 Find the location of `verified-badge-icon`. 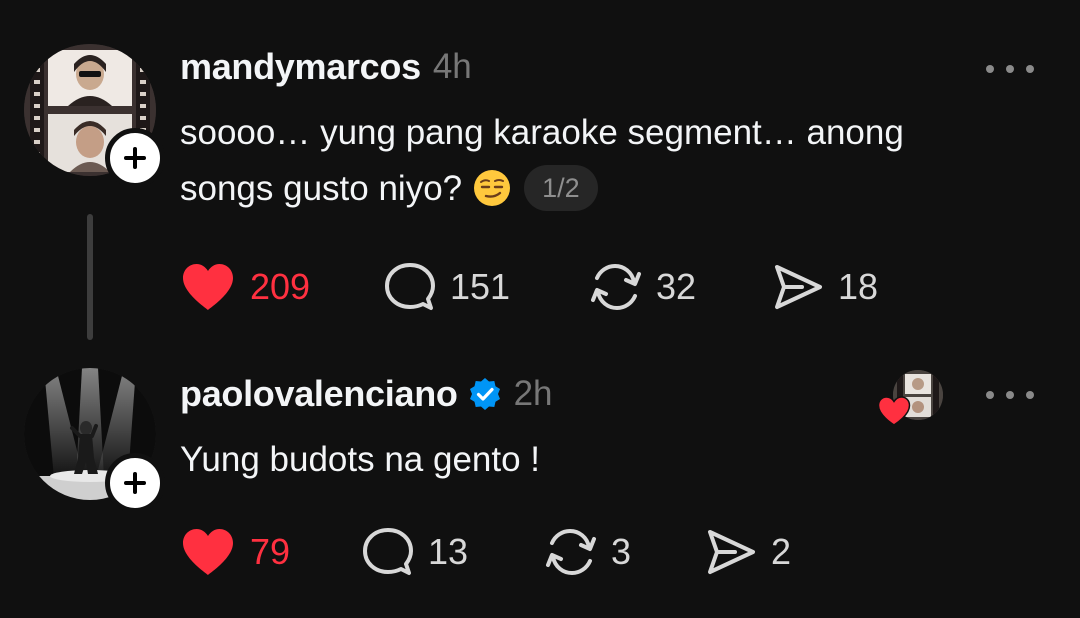

verified-badge-icon is located at coordinates (485, 394).